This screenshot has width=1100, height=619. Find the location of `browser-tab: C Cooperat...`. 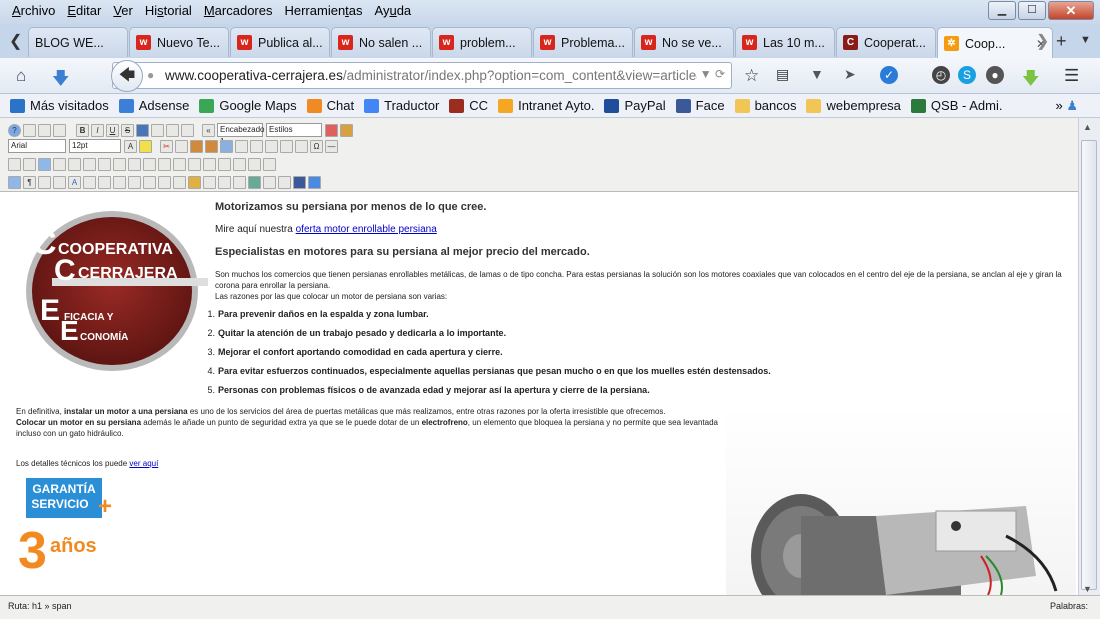

browser-tab: C Cooperat... is located at coordinates (886, 42).